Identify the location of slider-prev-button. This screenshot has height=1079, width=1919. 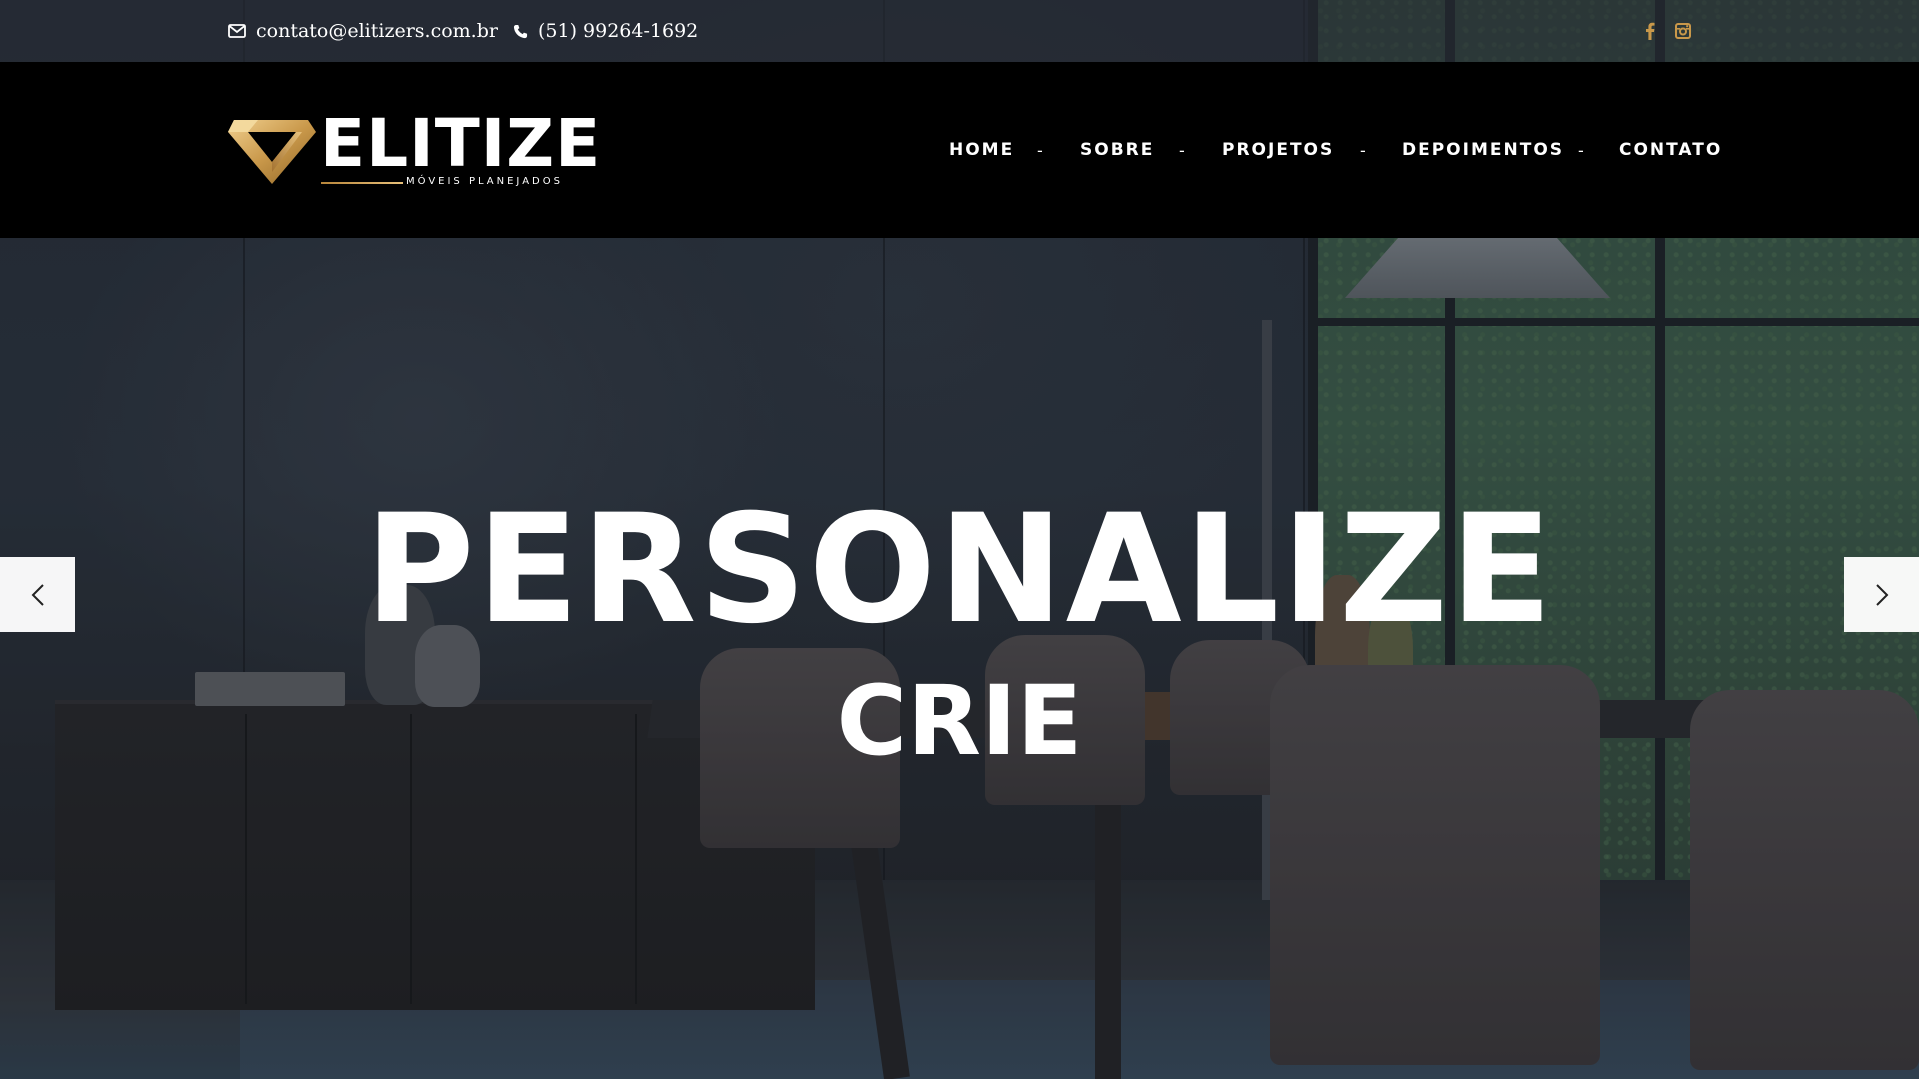
(37, 594).